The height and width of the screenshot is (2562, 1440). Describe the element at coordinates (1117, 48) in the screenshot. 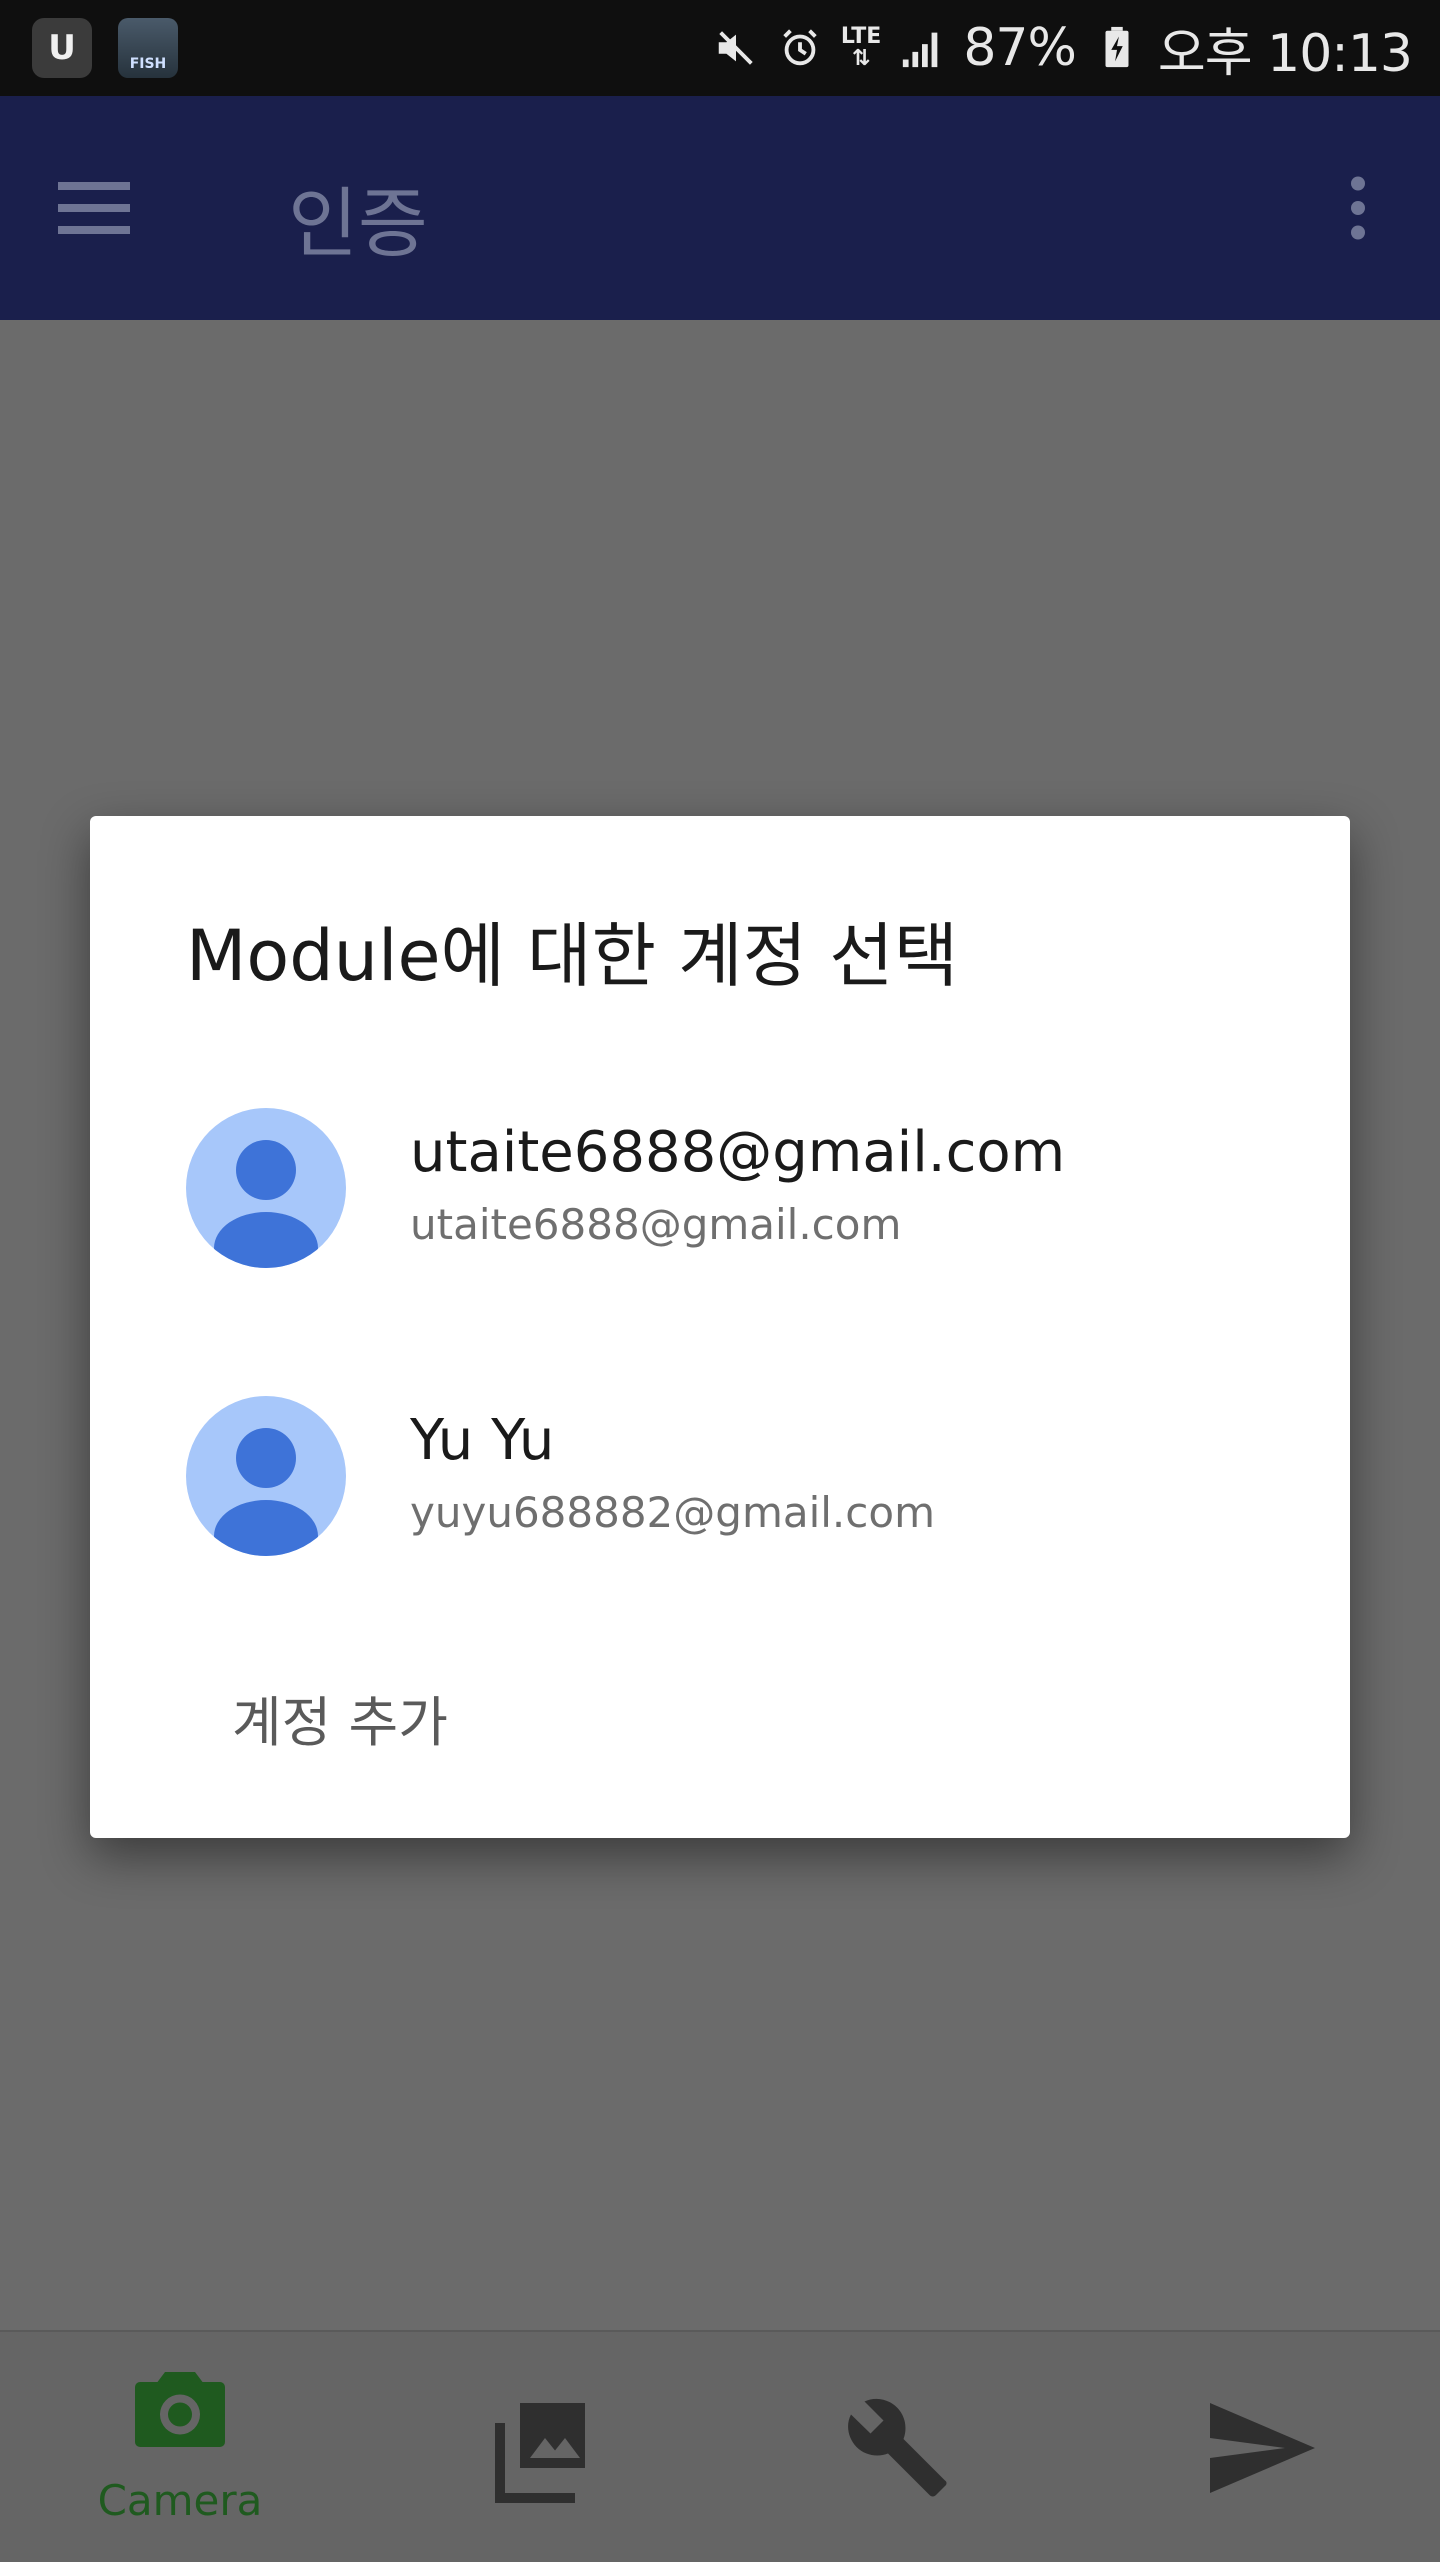

I see `battery-charging-icon` at that location.